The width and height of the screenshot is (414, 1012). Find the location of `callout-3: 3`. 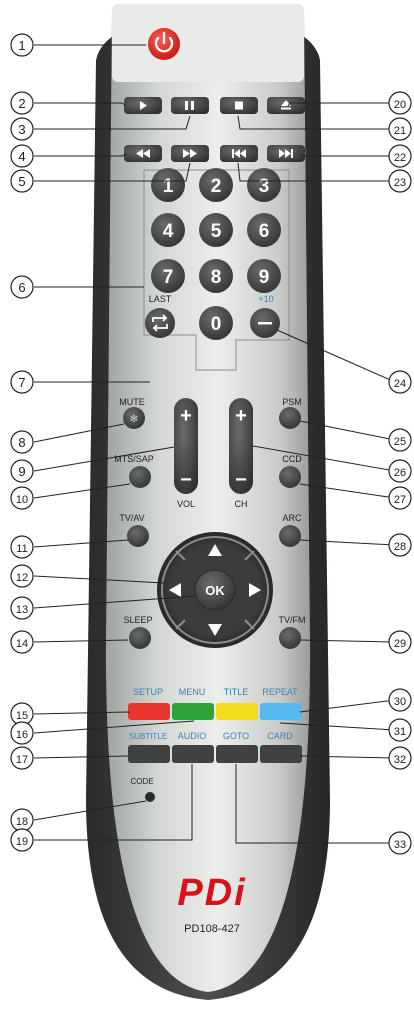

callout-3: 3 is located at coordinates (22, 129).